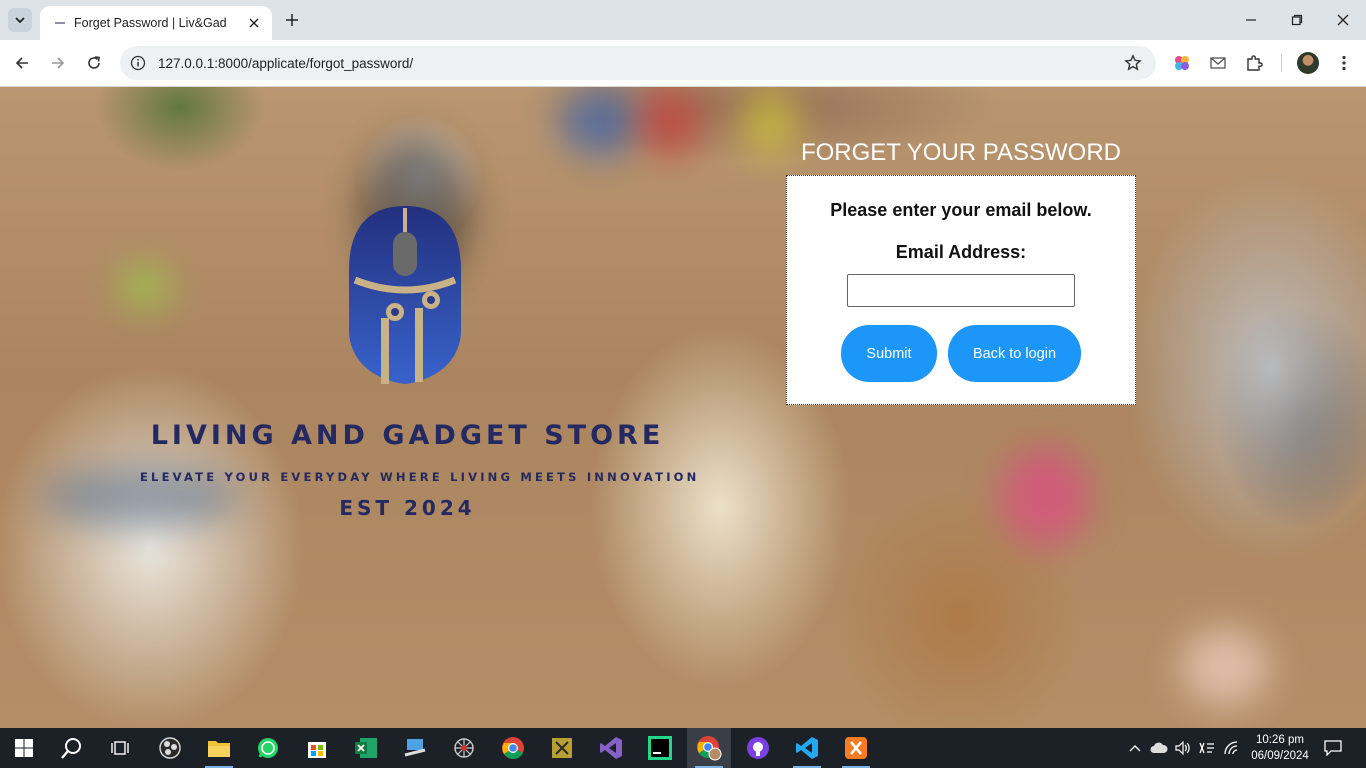  I want to click on taskbar-app-xampp, so click(856, 748).